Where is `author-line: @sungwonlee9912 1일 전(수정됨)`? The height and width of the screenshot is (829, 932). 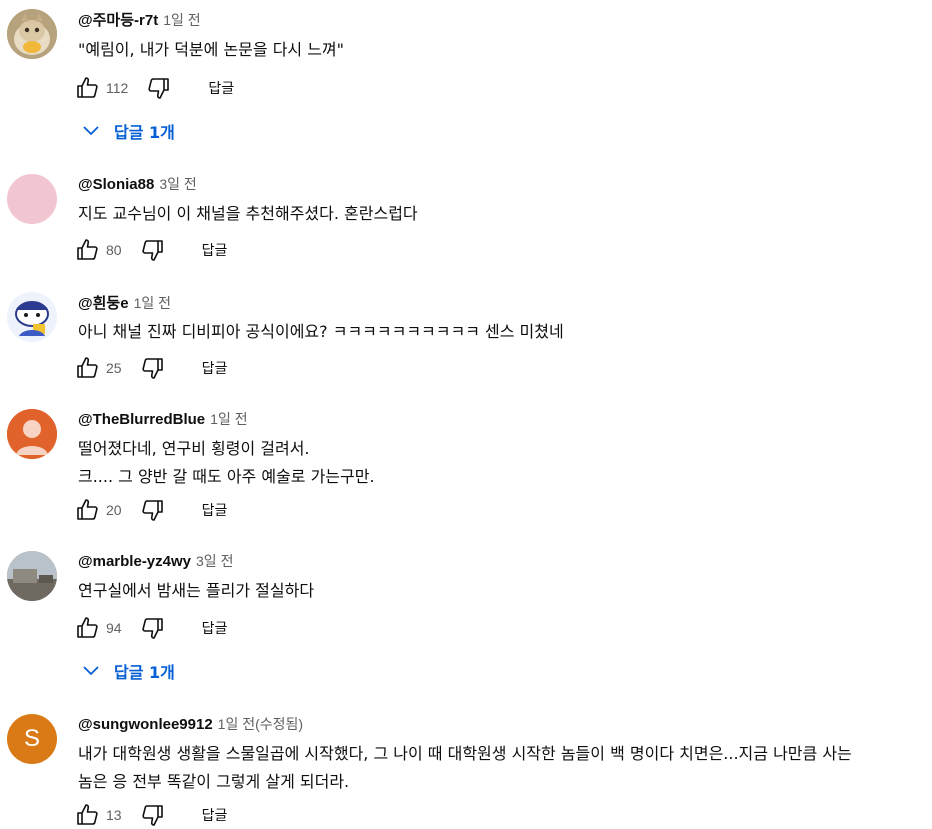
author-line: @sungwonlee9912 1일 전(수정됨) is located at coordinates (190, 724).